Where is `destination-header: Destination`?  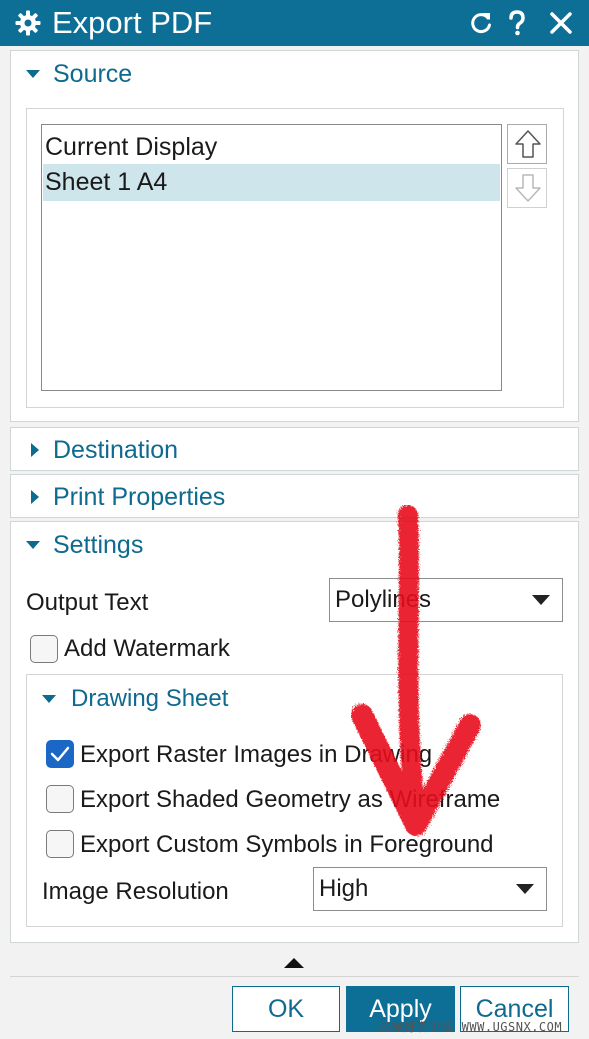
destination-header: Destination is located at coordinates (294, 450).